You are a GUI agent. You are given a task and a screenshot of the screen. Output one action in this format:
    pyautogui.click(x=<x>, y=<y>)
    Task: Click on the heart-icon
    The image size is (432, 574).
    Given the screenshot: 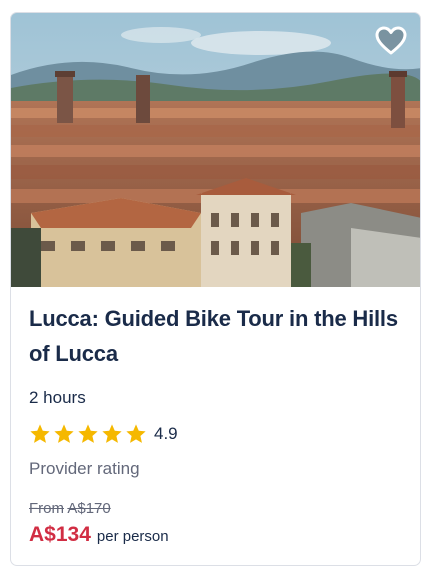 What is the action you would take?
    pyautogui.click(x=391, y=40)
    